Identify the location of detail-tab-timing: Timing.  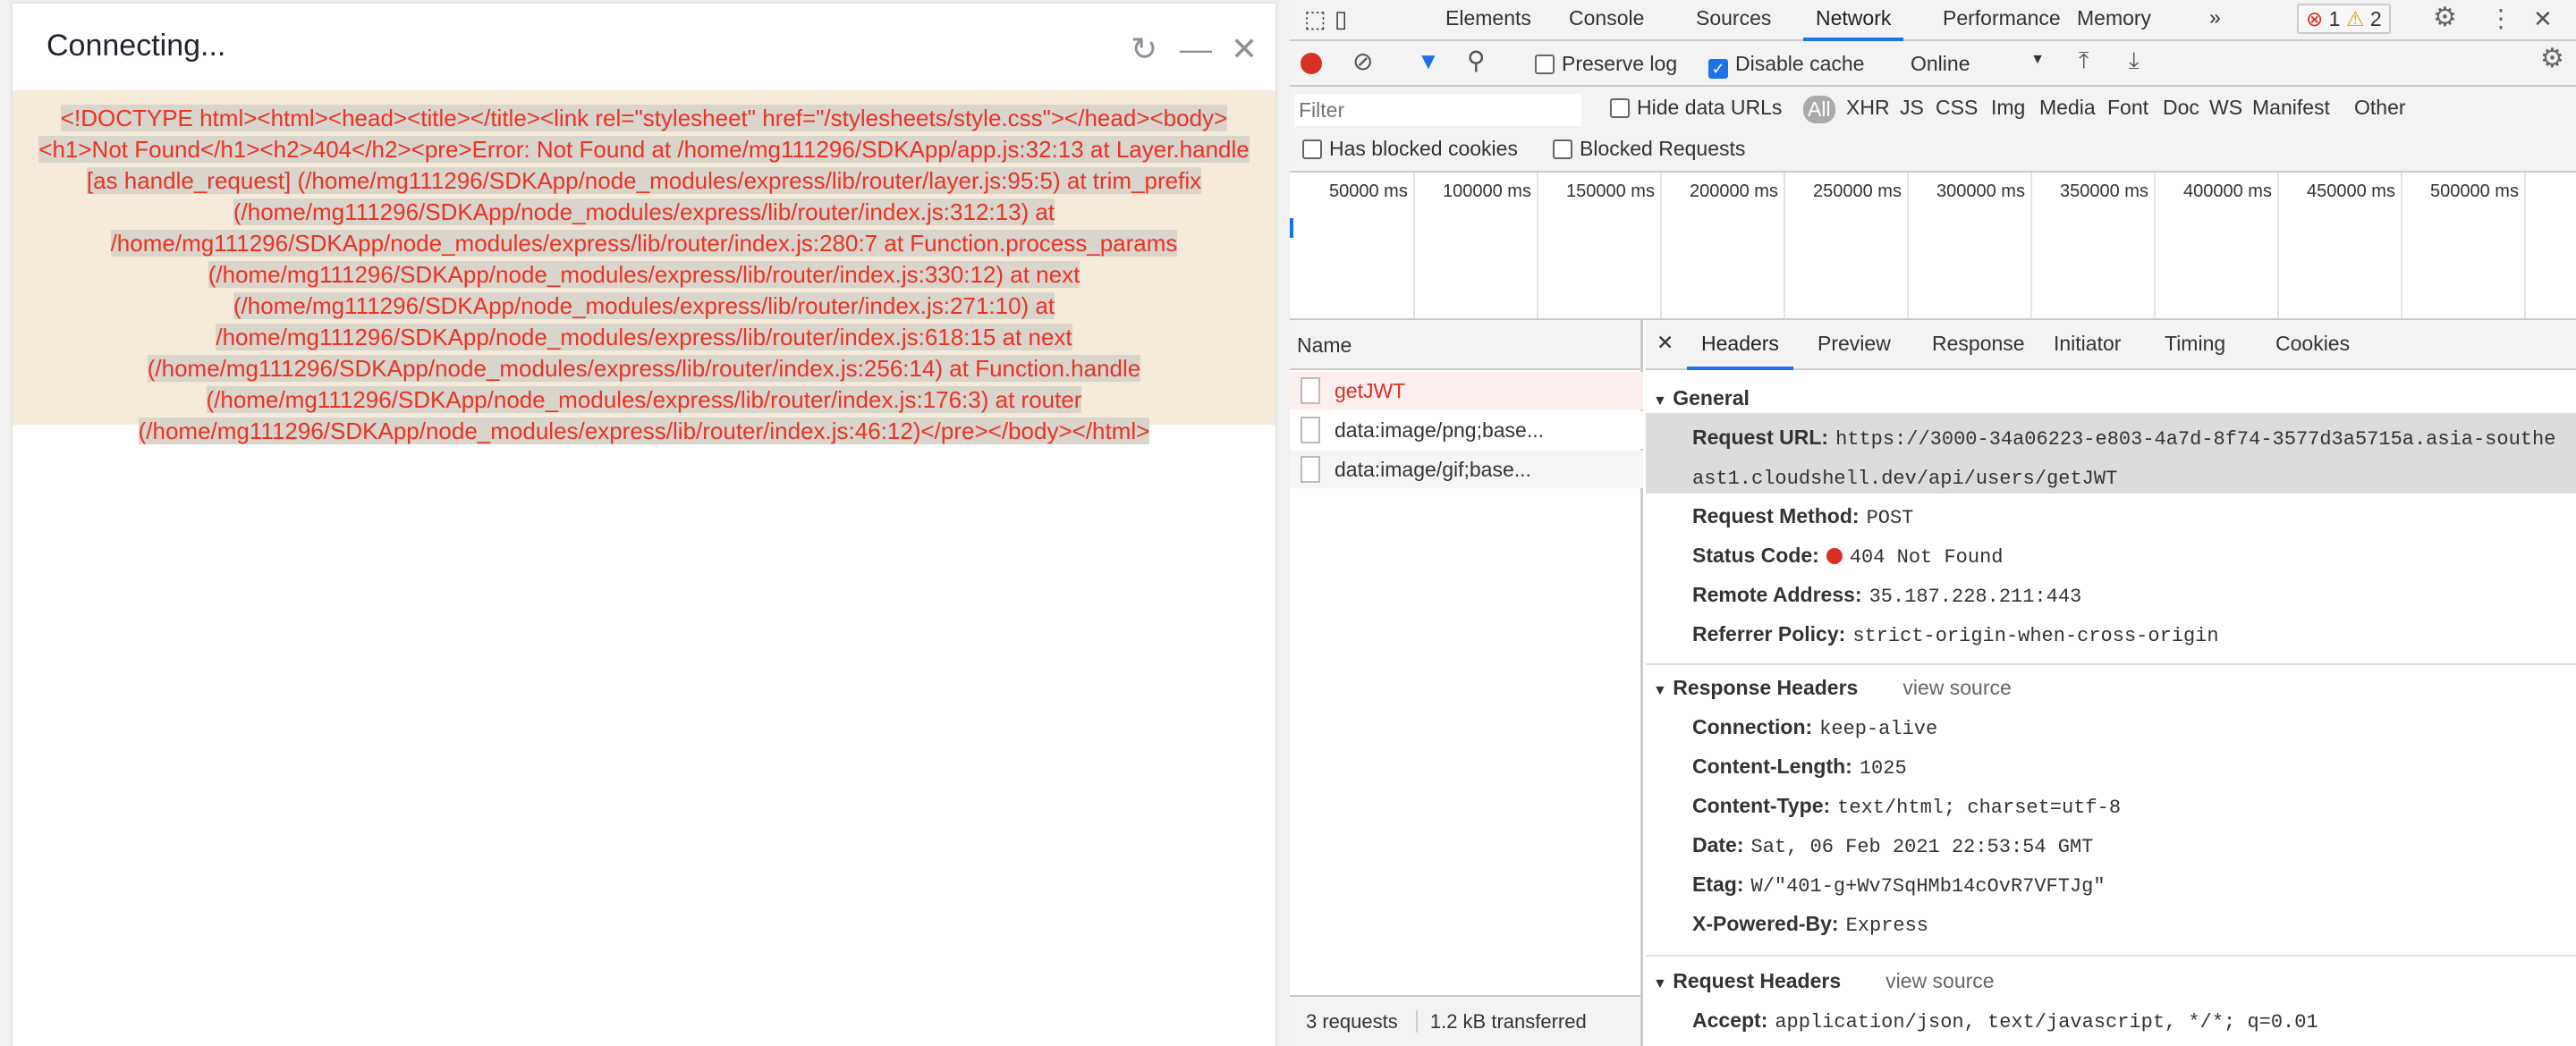
(2195, 345).